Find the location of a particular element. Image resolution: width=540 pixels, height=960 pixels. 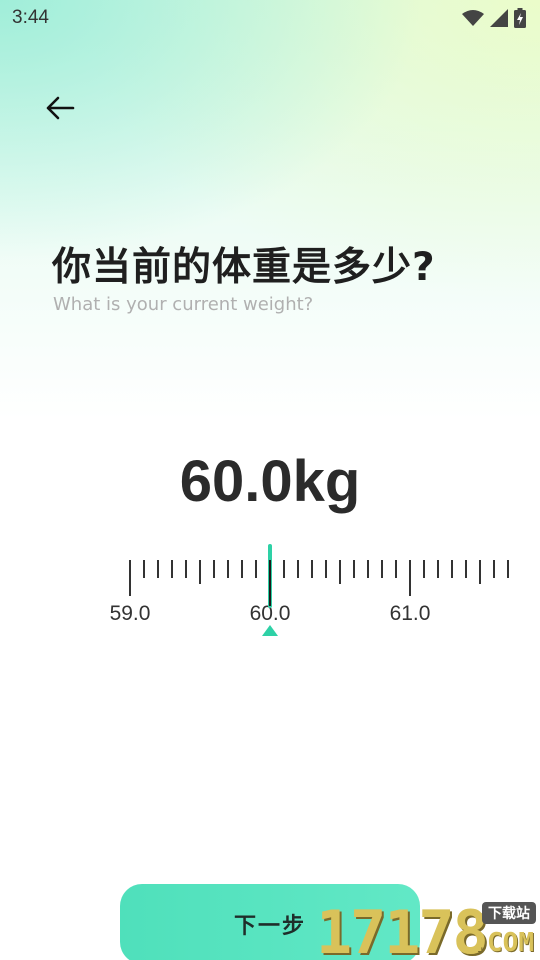

back-button is located at coordinates (60, 108).